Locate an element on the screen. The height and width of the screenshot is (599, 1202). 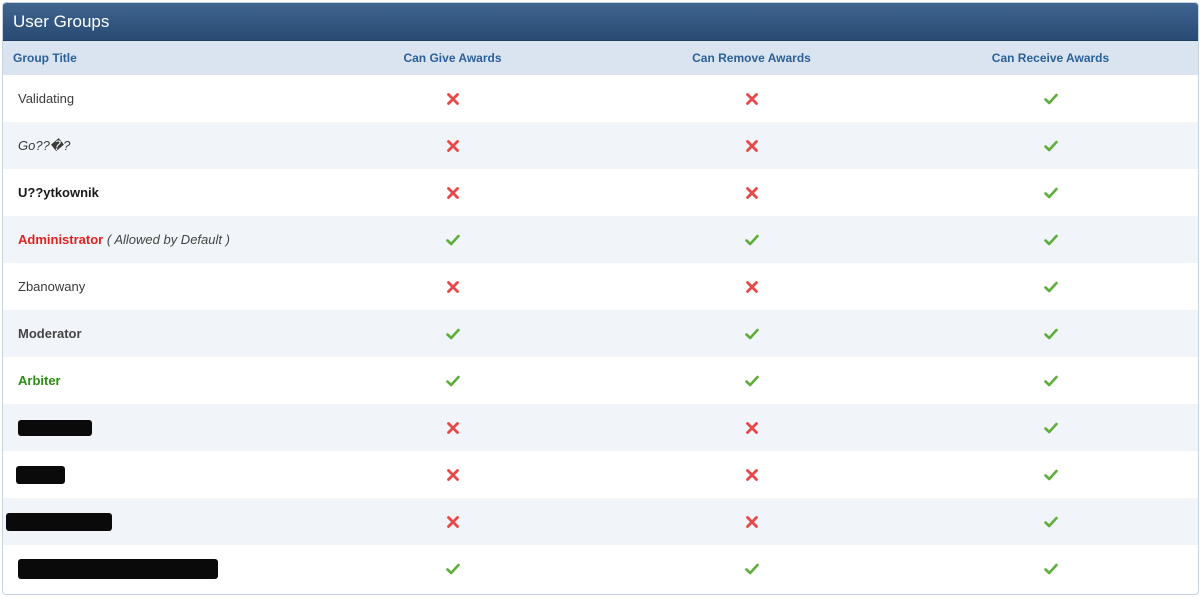
group-name-arbiter: Arbiter is located at coordinates (39, 380).